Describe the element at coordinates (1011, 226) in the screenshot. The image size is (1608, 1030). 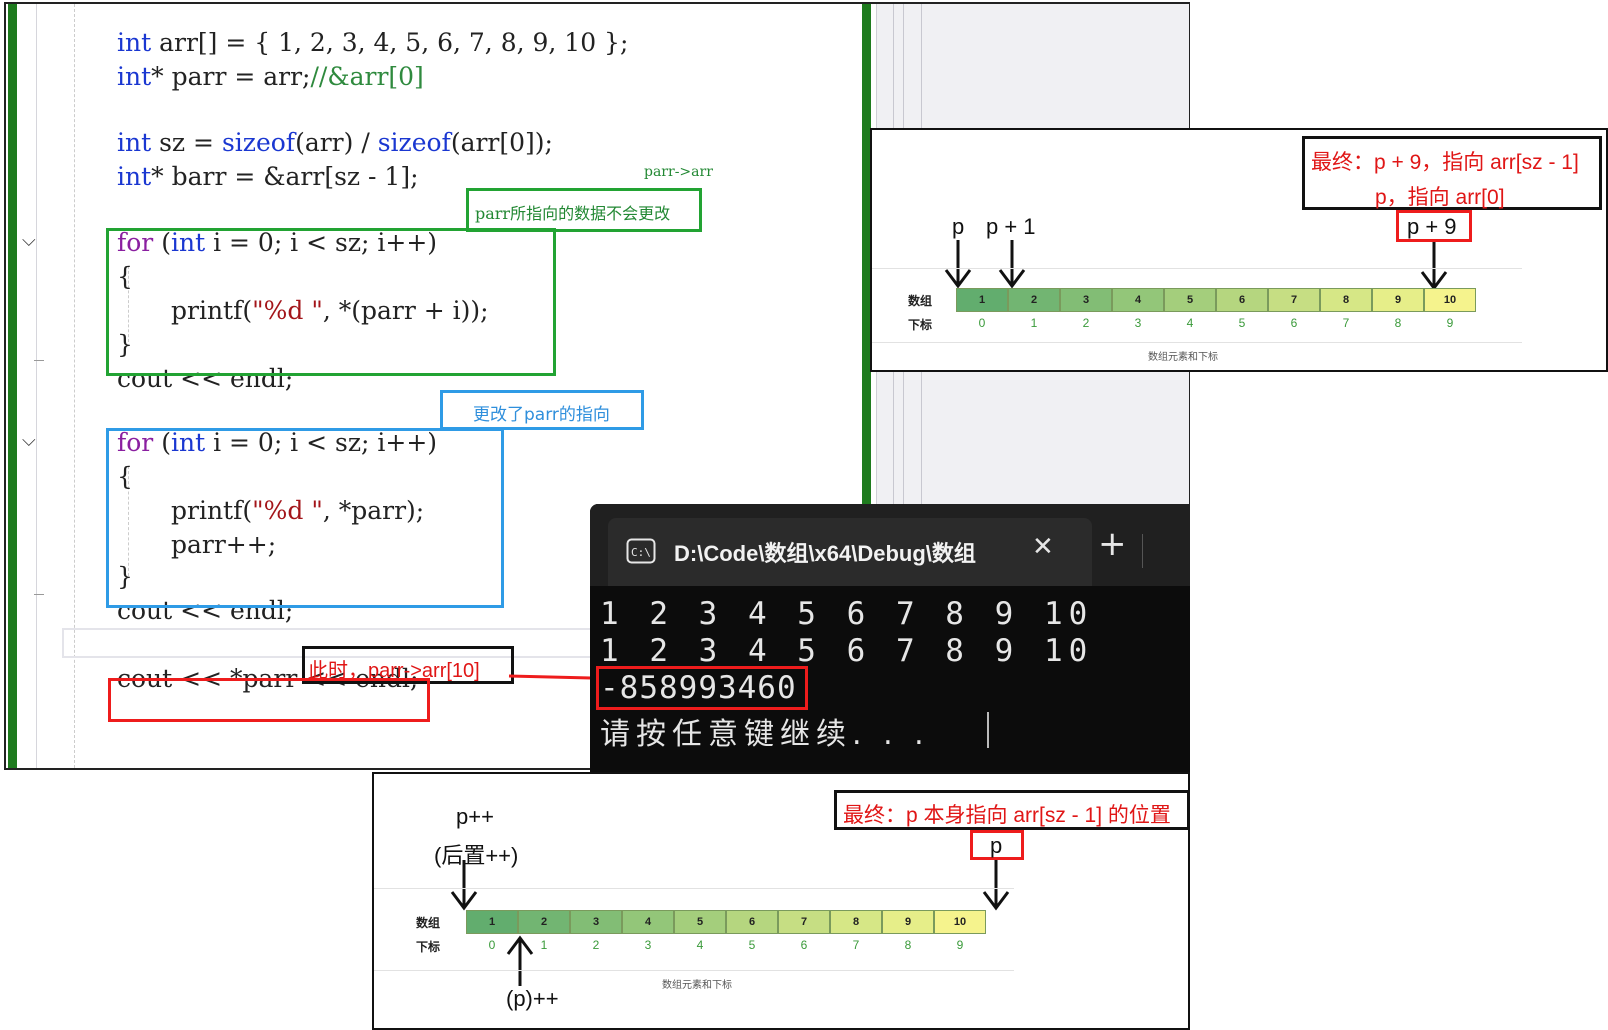
I see `pointer-label-p-plus-1: p + 1` at that location.